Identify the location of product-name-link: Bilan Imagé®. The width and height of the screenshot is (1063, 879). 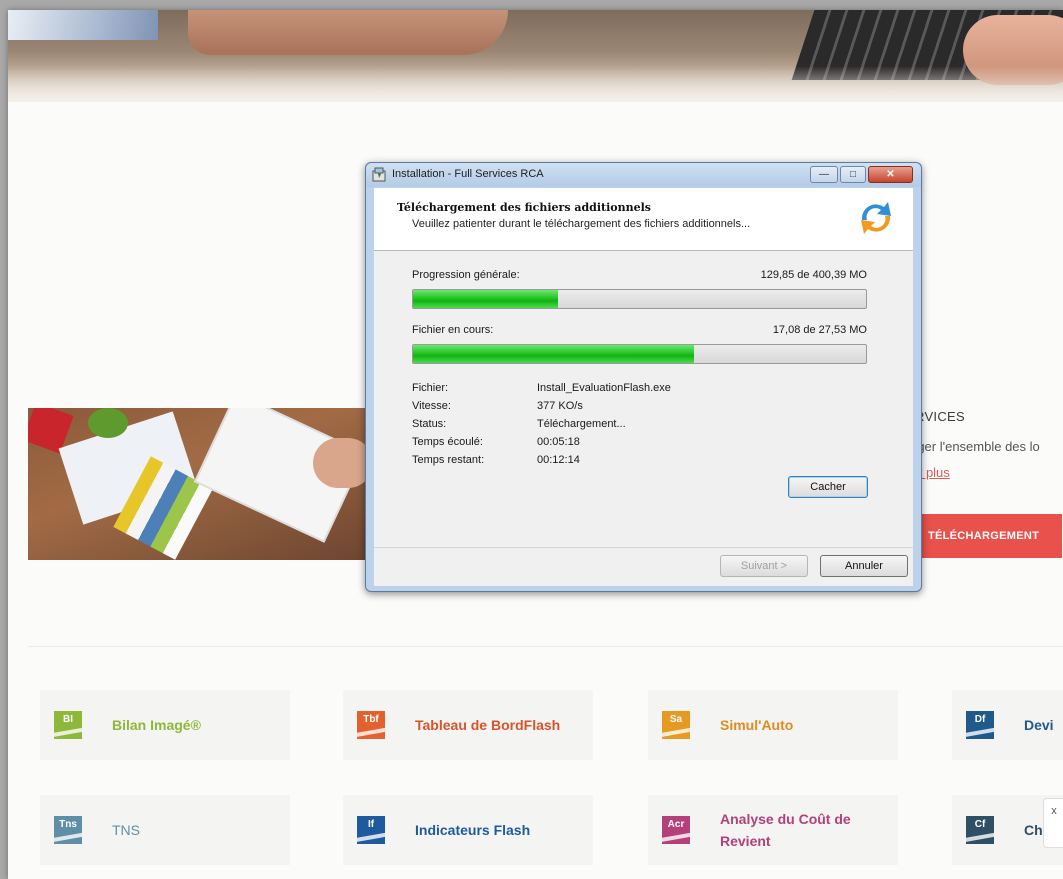
(156, 725).